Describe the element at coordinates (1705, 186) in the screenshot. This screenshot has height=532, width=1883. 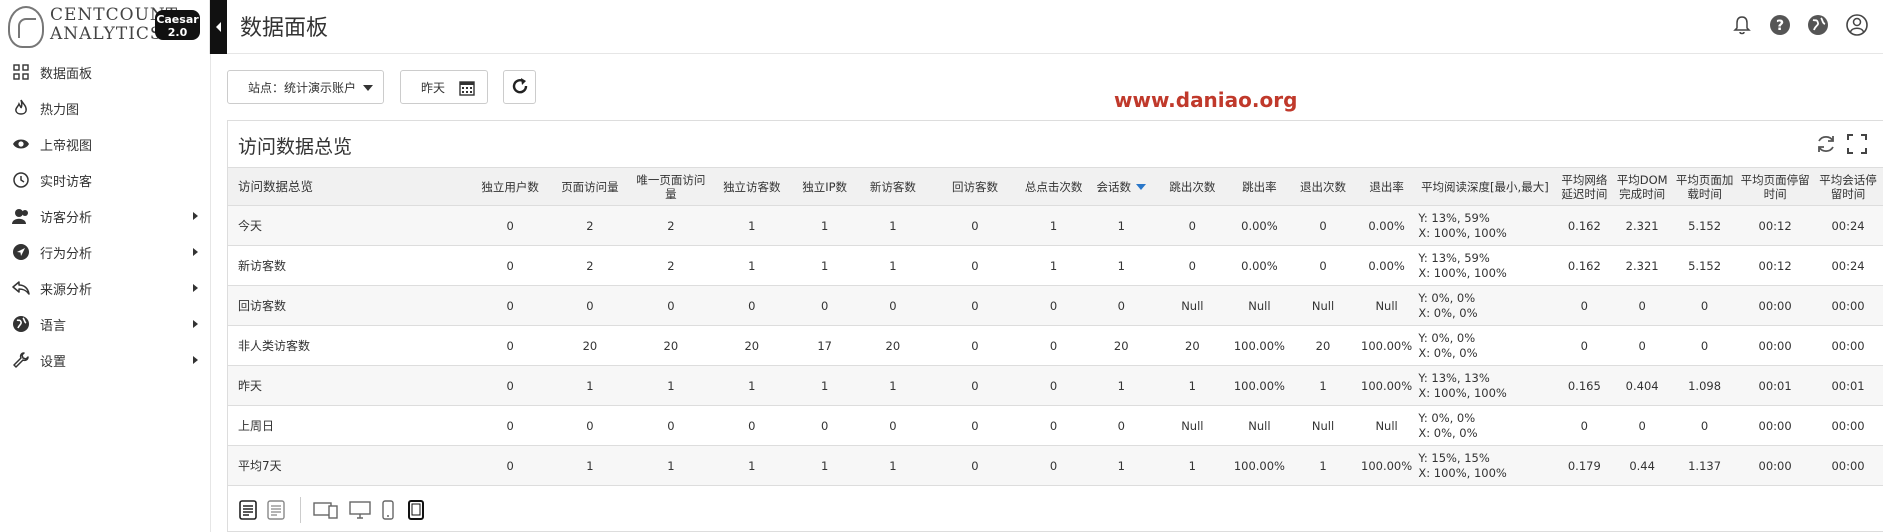
I see `column-header: 平均页面加载时间` at that location.